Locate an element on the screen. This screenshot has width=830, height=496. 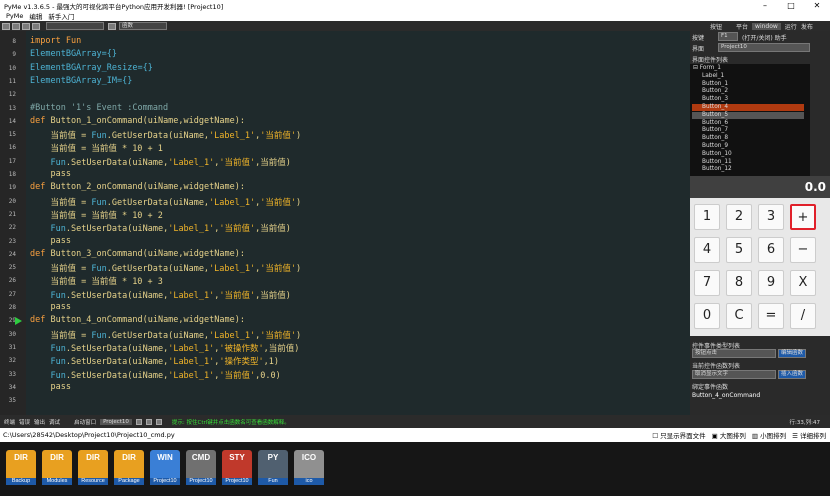
code-line: import Fun is located at coordinates (55, 41).